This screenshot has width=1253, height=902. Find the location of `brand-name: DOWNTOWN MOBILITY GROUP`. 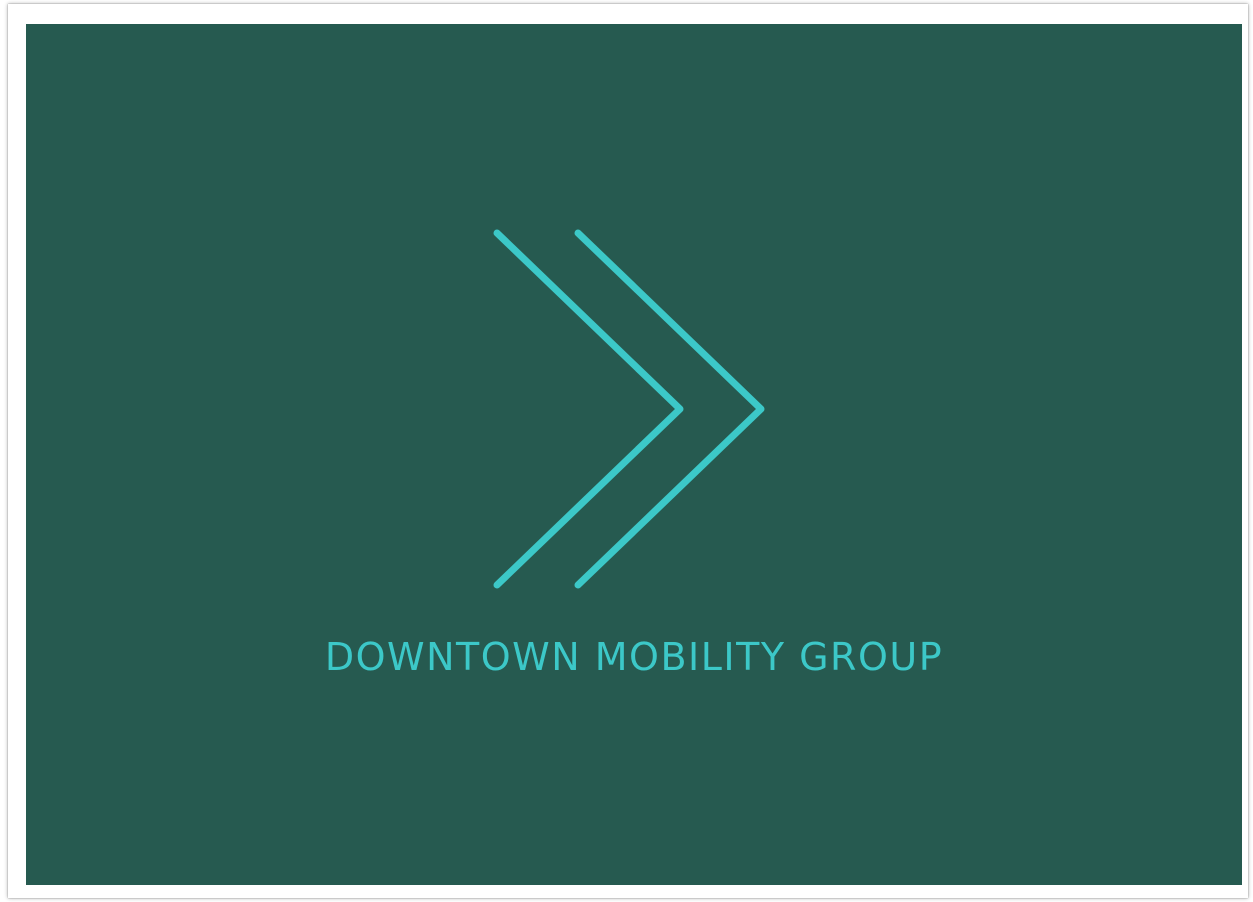

brand-name: DOWNTOWN MOBILITY GROUP is located at coordinates (634, 657).